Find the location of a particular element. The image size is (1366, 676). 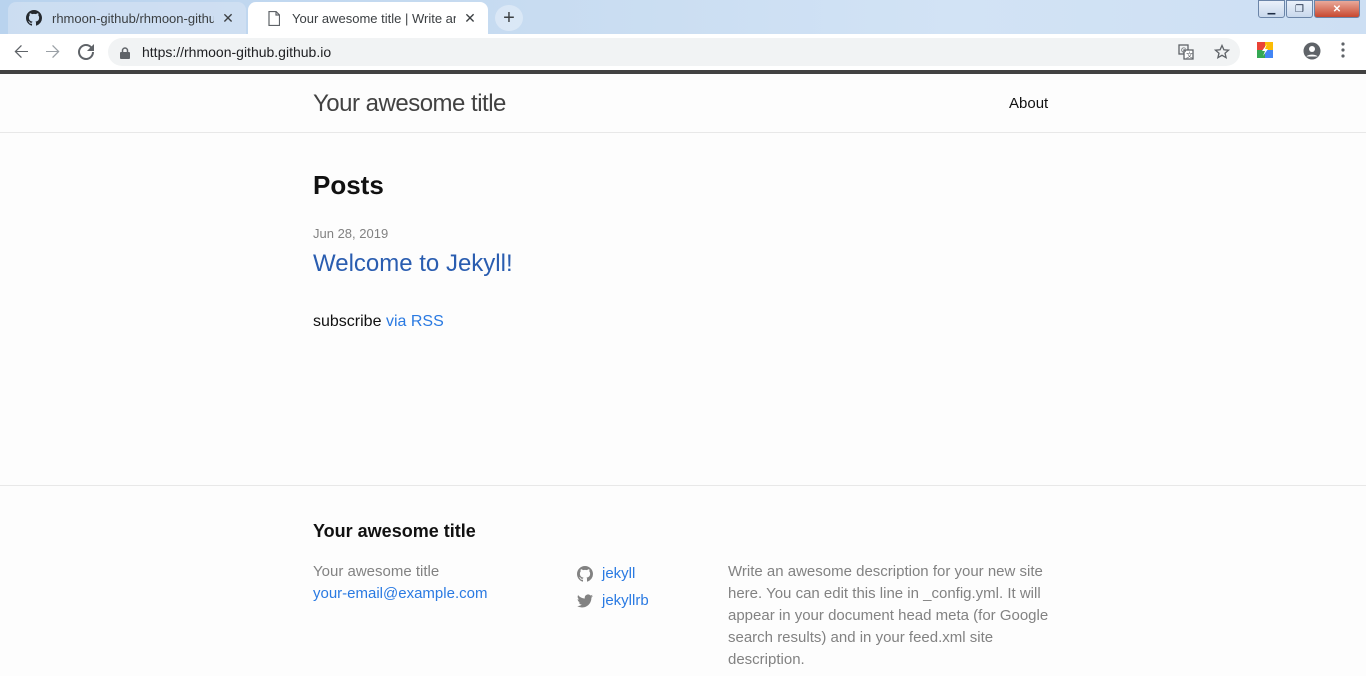

browser-toolbar: https://rhmoon-github.github.io G文 is located at coordinates (683, 52).